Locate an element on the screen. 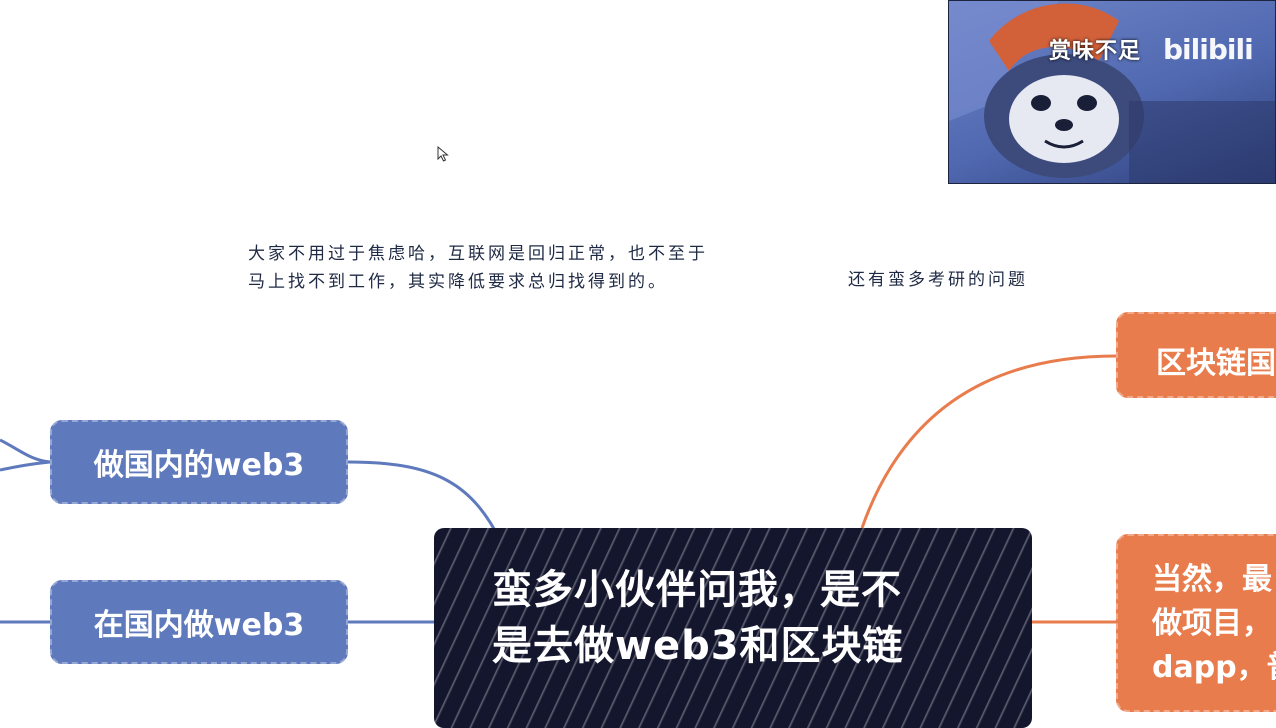 The image size is (1276, 728). bilibili-logo: bilibili is located at coordinates (1208, 49).